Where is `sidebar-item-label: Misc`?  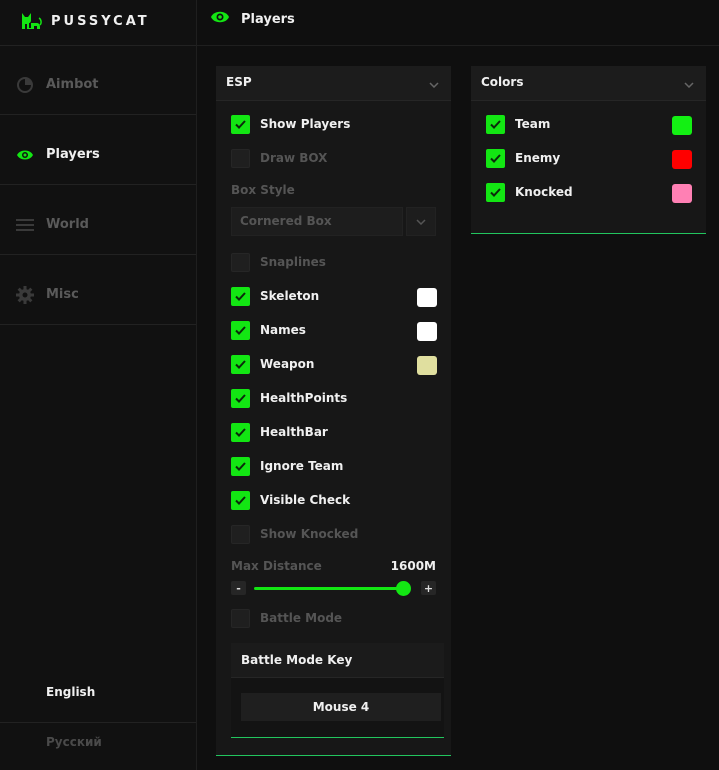
sidebar-item-label: Misc is located at coordinates (62, 294).